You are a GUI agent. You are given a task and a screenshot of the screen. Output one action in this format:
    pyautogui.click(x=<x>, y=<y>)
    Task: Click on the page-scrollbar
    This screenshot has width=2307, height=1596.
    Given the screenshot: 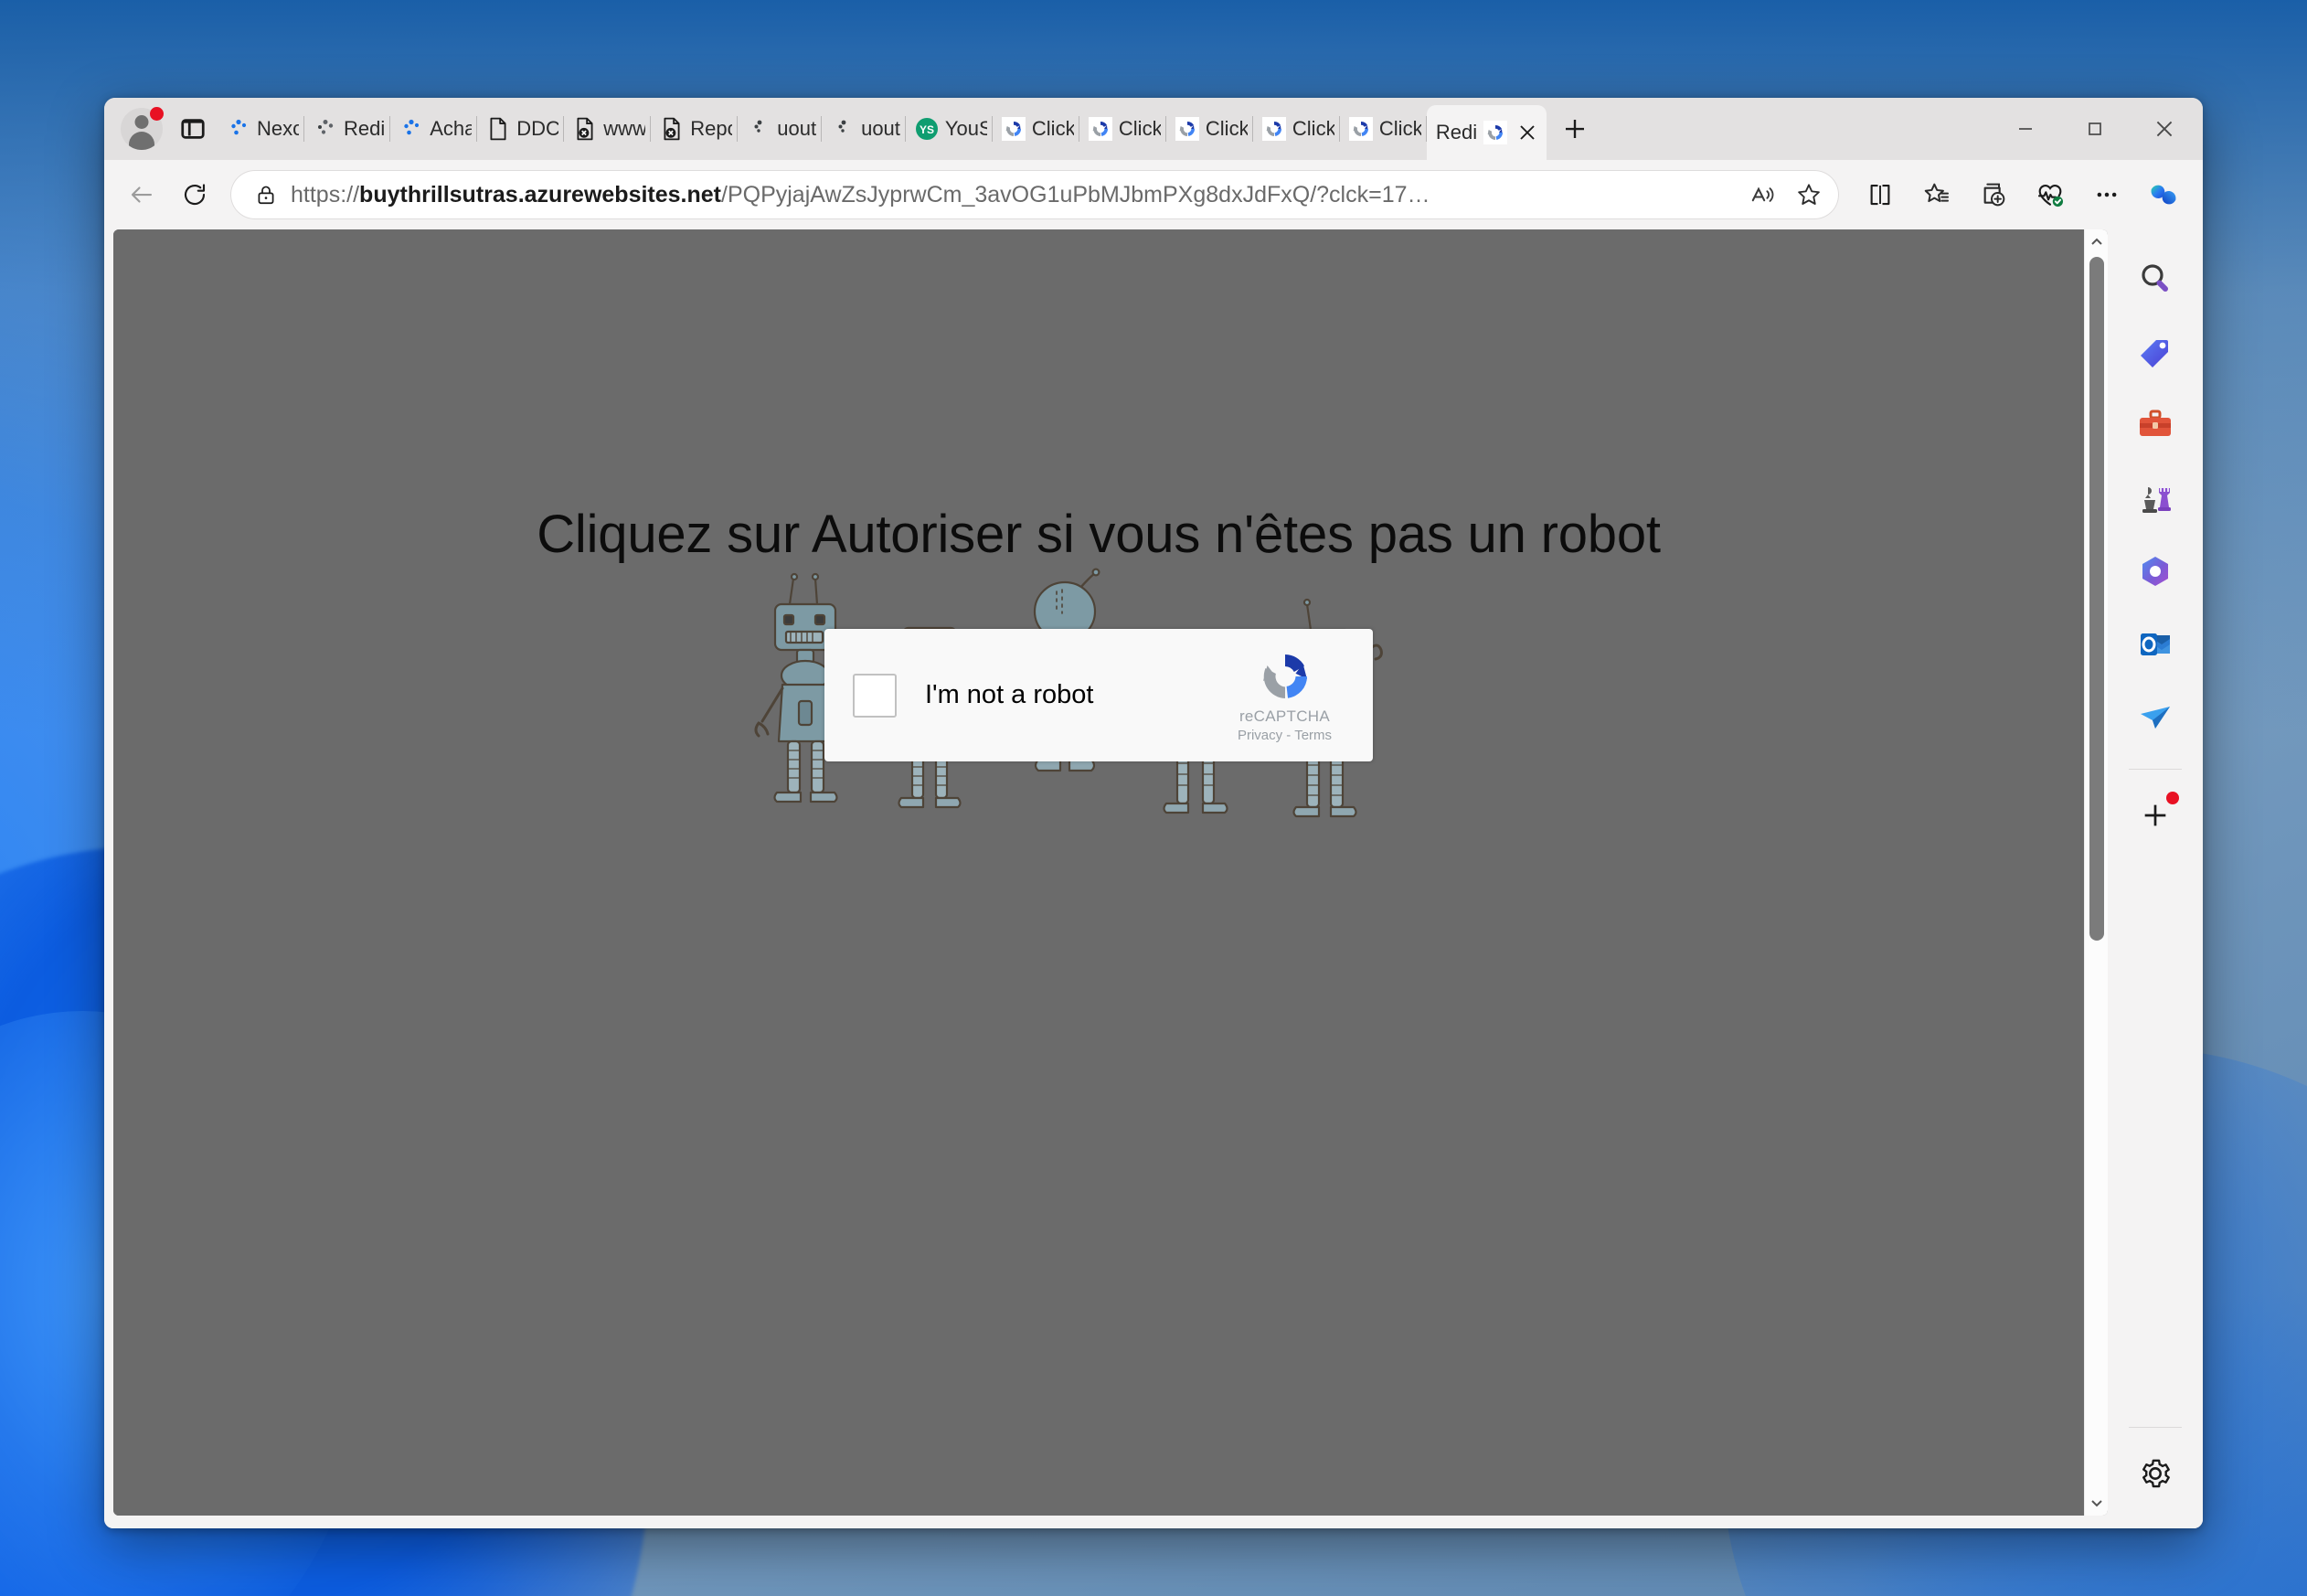 What is the action you would take?
    pyautogui.click(x=2096, y=872)
    